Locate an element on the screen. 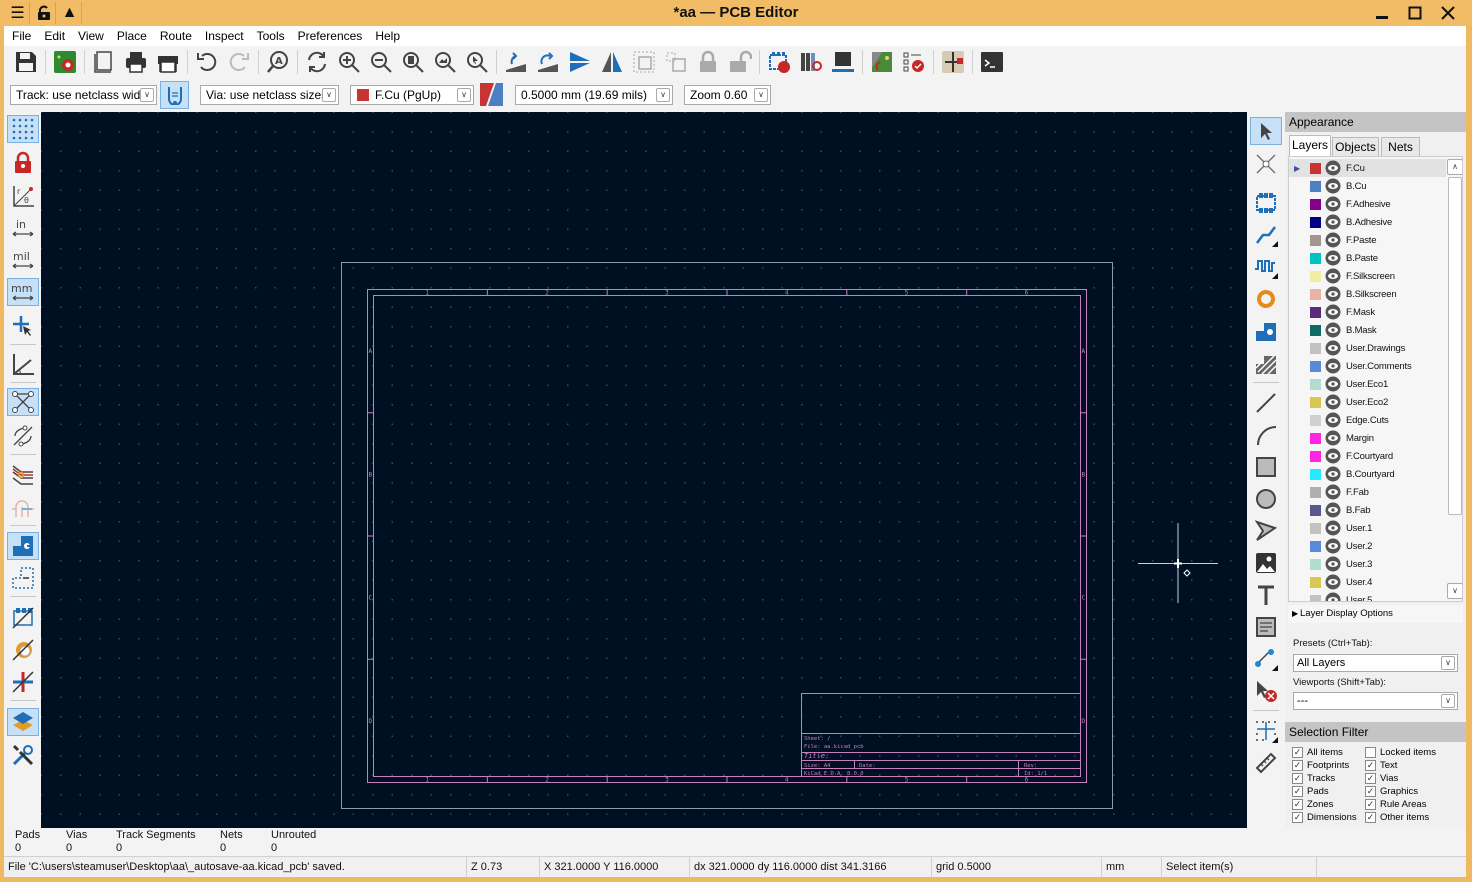  presets-select: All Layers ∨ is located at coordinates (1375, 663).